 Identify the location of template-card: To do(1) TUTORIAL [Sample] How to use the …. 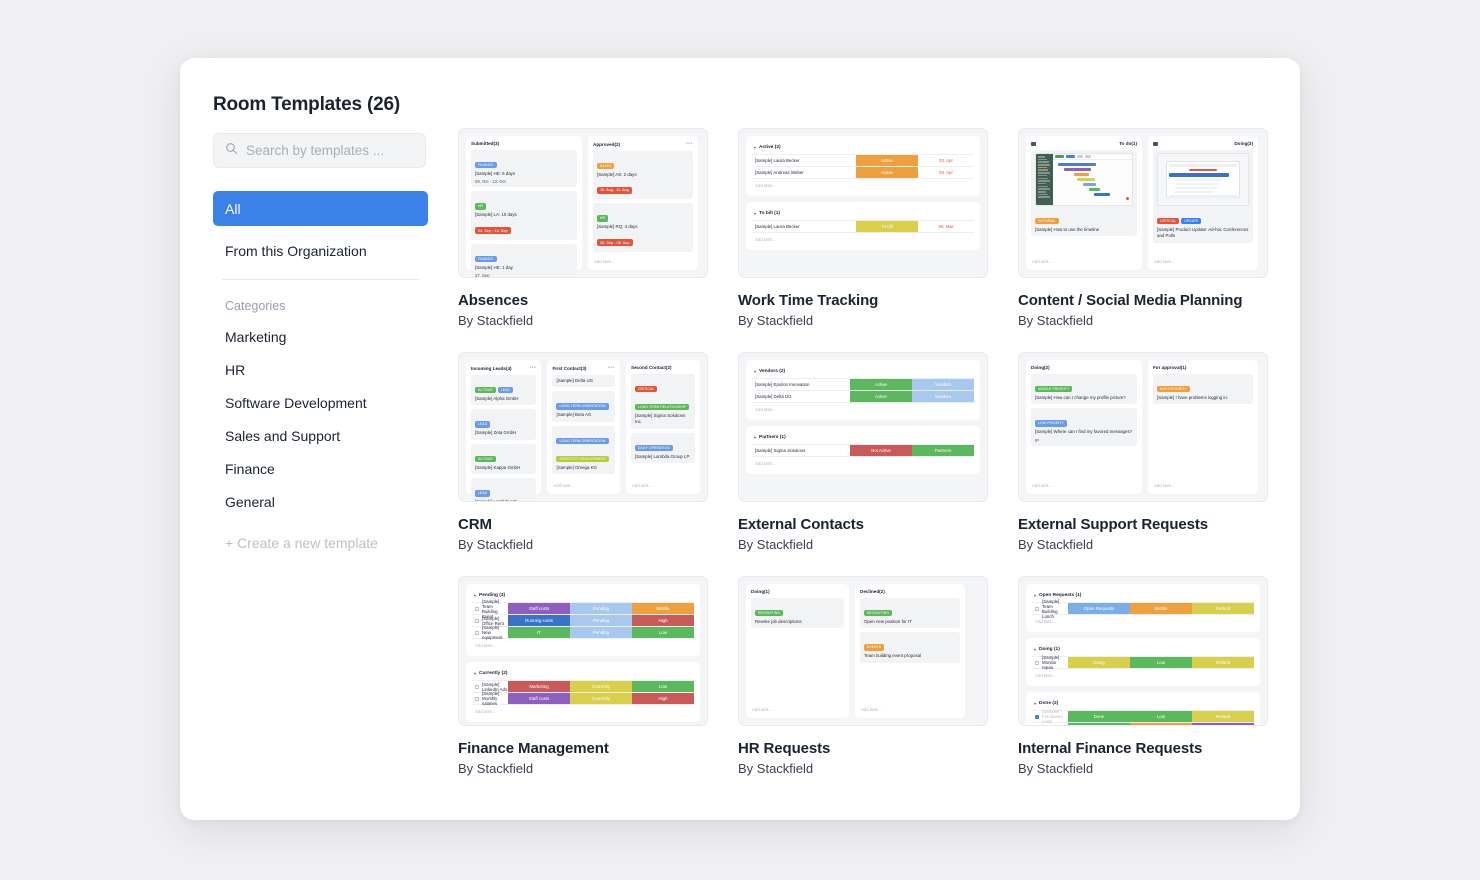
(1143, 228).